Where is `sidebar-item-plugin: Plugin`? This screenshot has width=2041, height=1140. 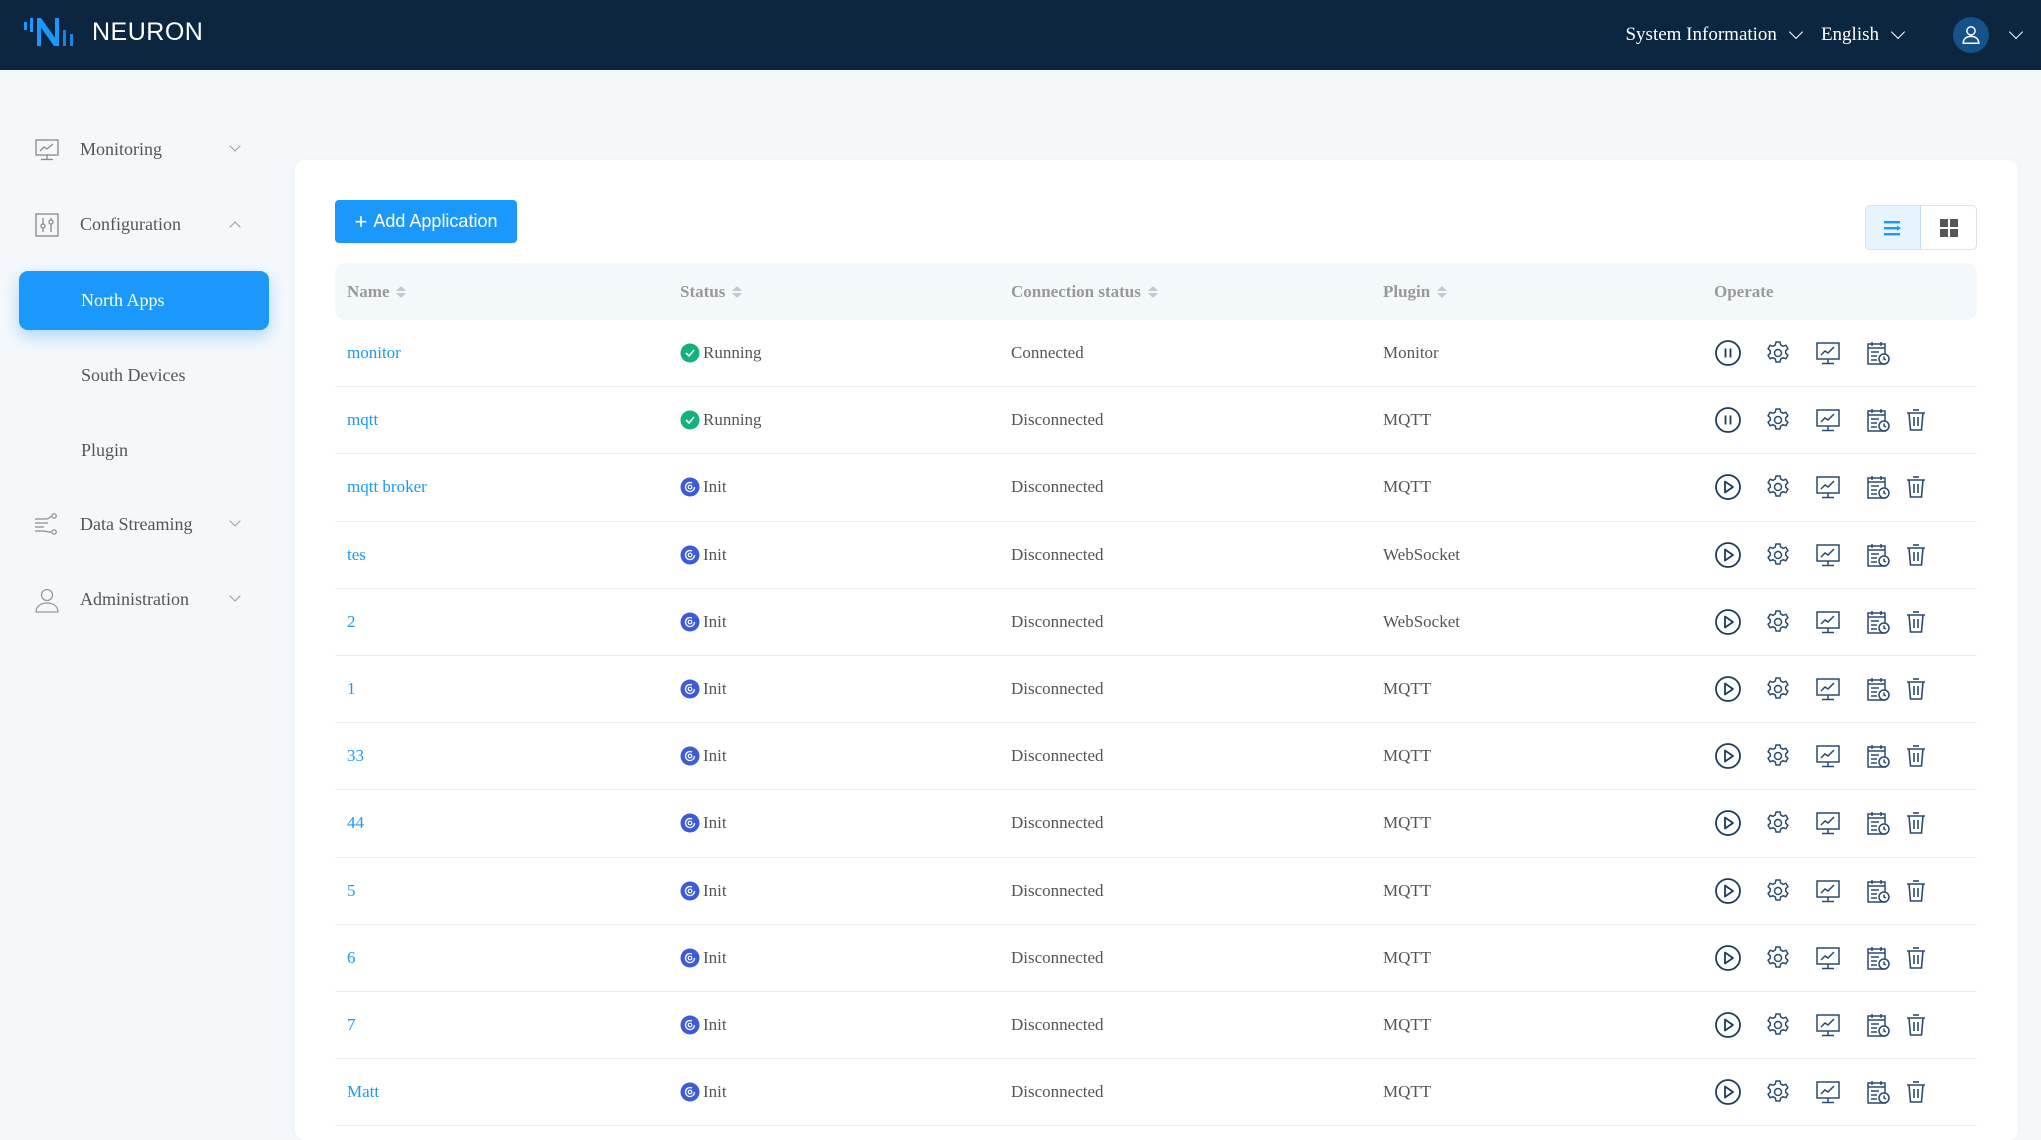
sidebar-item-plugin: Plugin is located at coordinates (144, 450).